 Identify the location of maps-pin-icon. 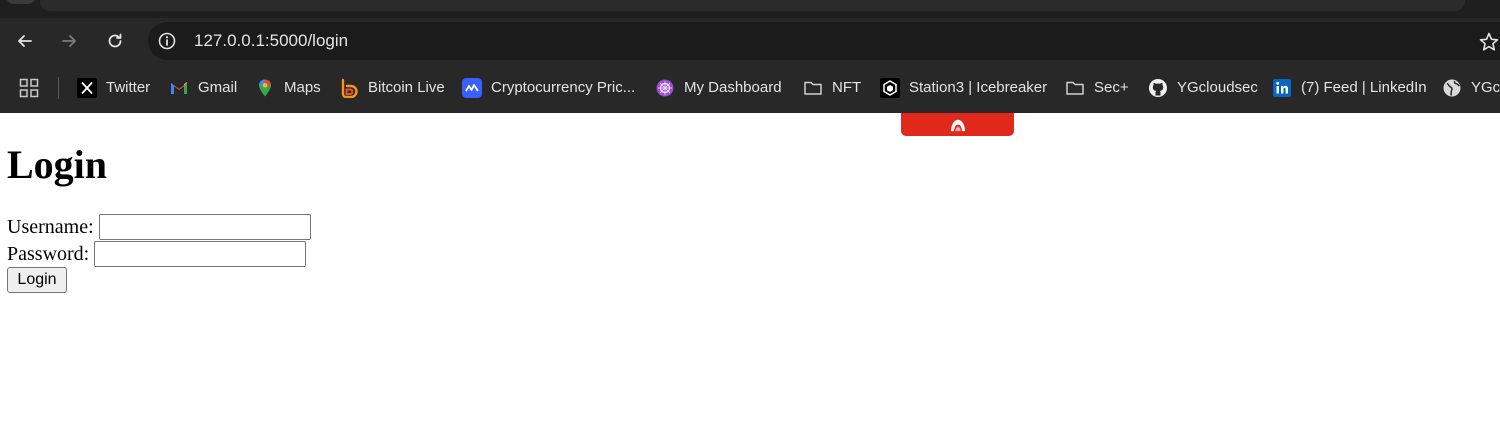
(265, 88).